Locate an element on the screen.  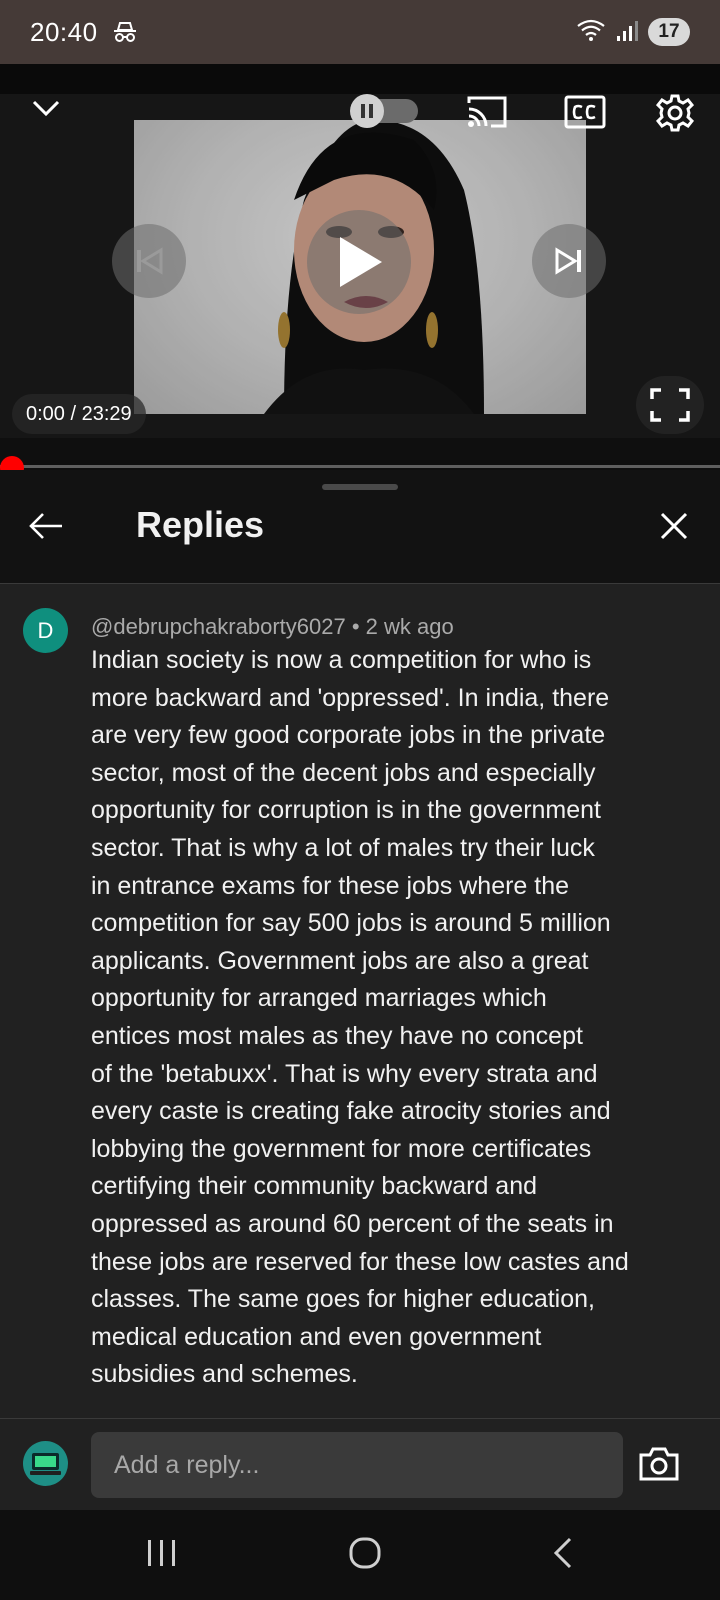
settings-gear-icon is located at coordinates (675, 114).